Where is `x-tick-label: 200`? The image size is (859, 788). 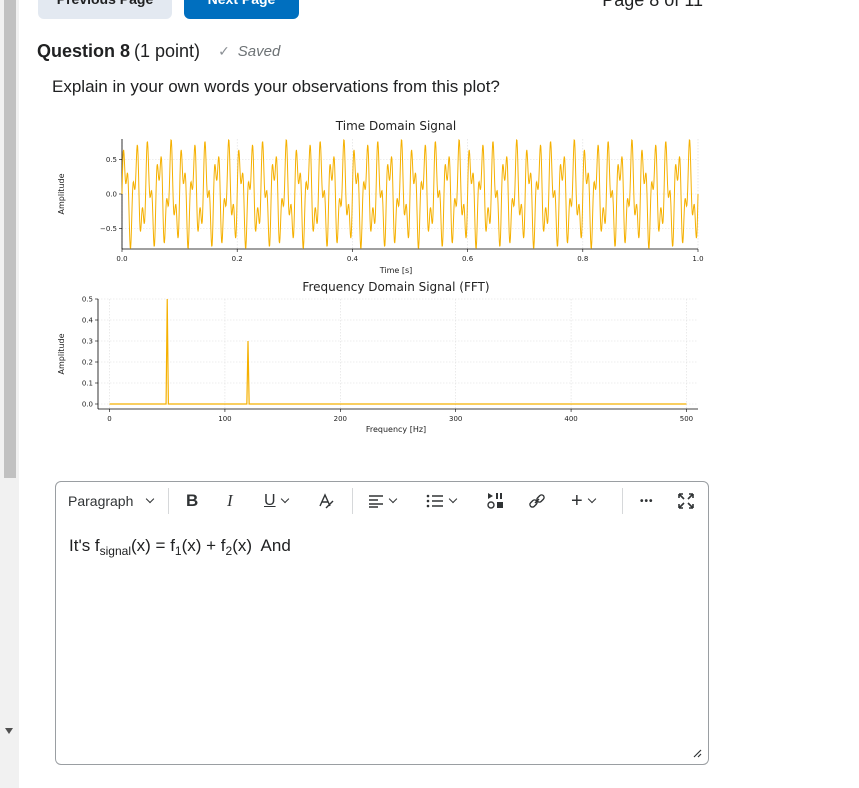 x-tick-label: 200 is located at coordinates (340, 419).